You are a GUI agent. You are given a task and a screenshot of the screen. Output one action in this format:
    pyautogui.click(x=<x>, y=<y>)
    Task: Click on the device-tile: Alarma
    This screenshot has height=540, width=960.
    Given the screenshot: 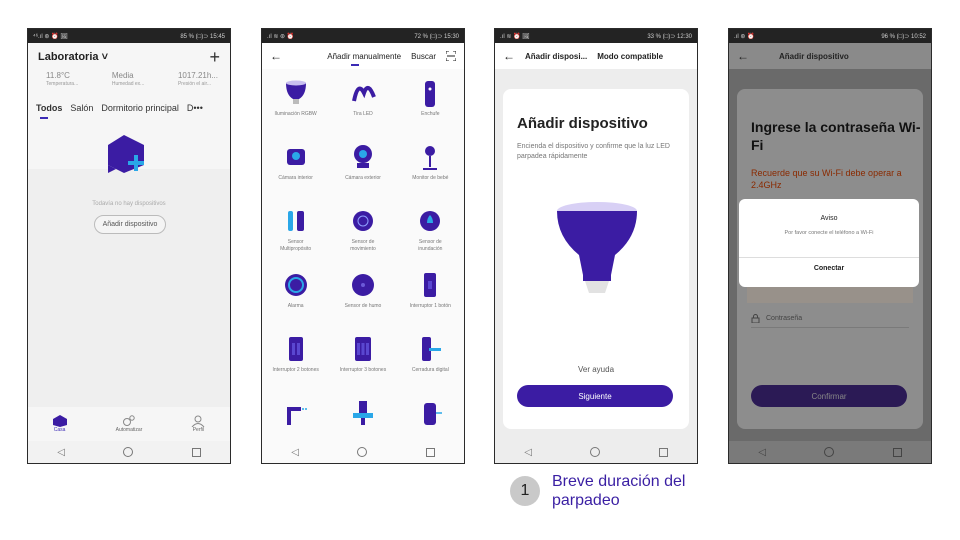 What is the action you would take?
    pyautogui.click(x=295, y=300)
    